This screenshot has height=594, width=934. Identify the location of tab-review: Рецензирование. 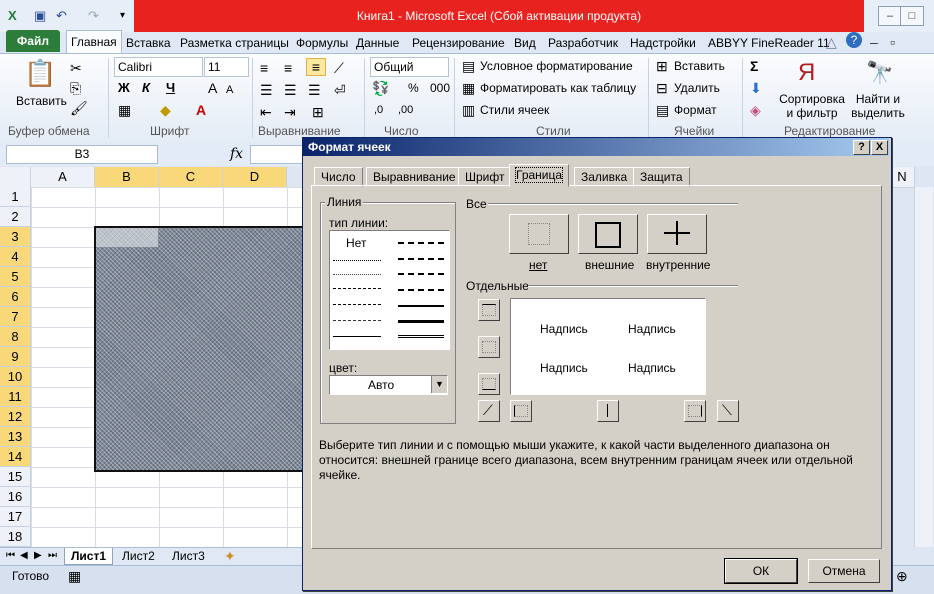
(458, 43).